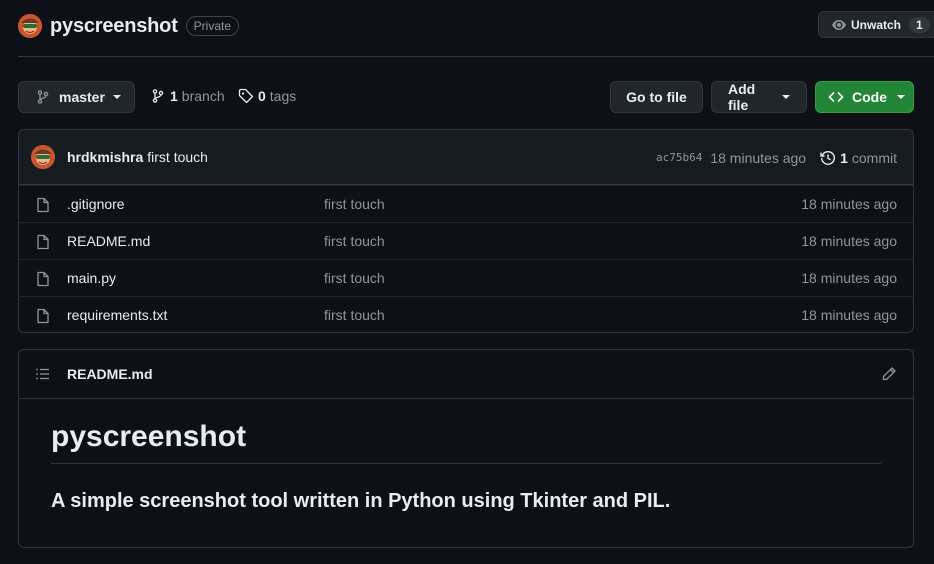 The width and height of the screenshot is (934, 564). What do you see at coordinates (874, 157) in the screenshot?
I see `commit-word: commit` at bounding box center [874, 157].